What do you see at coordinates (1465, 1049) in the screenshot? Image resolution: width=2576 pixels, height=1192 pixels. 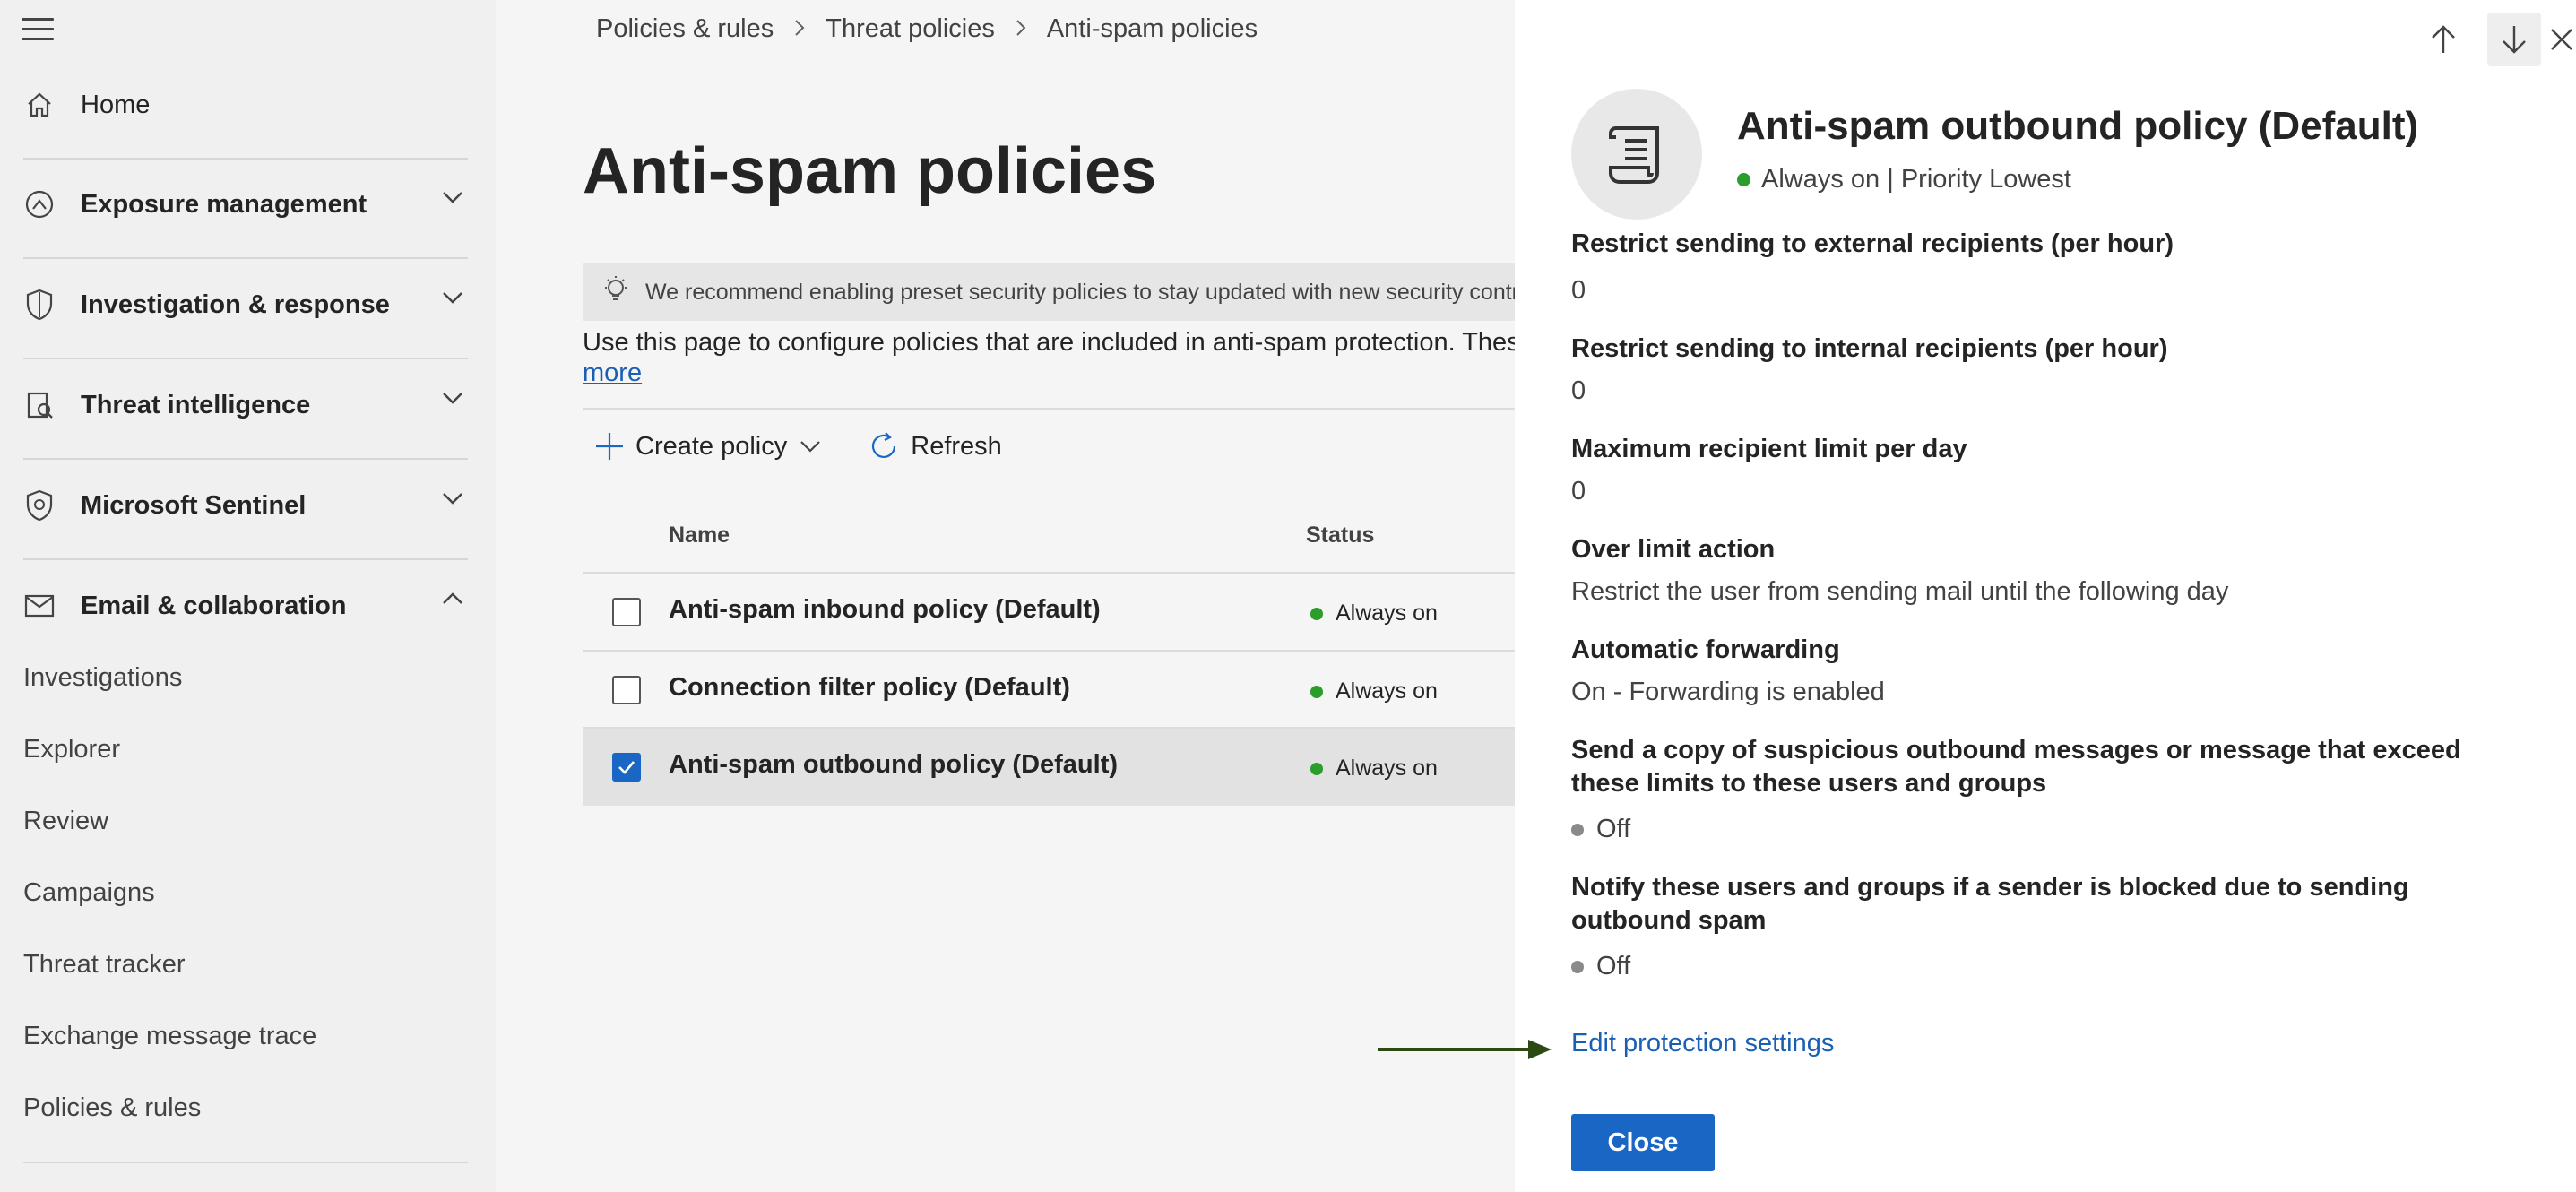 I see `annotation-arrow-icon` at bounding box center [1465, 1049].